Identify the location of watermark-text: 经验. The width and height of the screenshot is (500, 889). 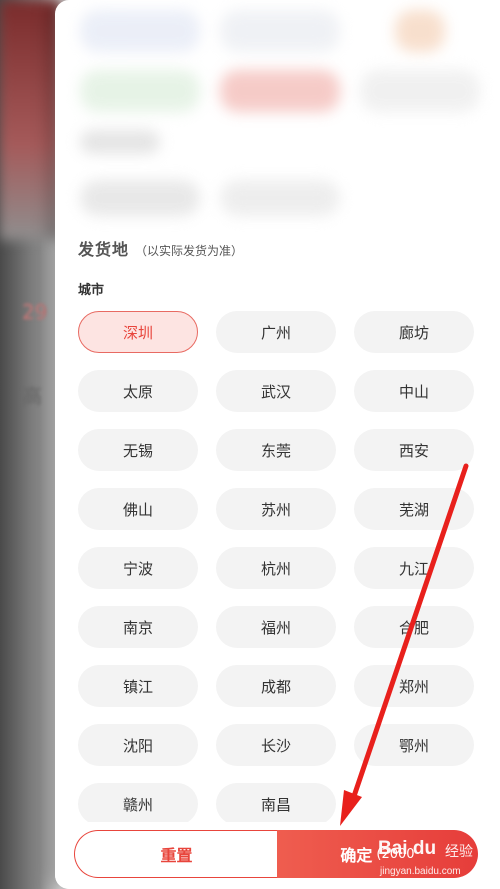
(459, 852).